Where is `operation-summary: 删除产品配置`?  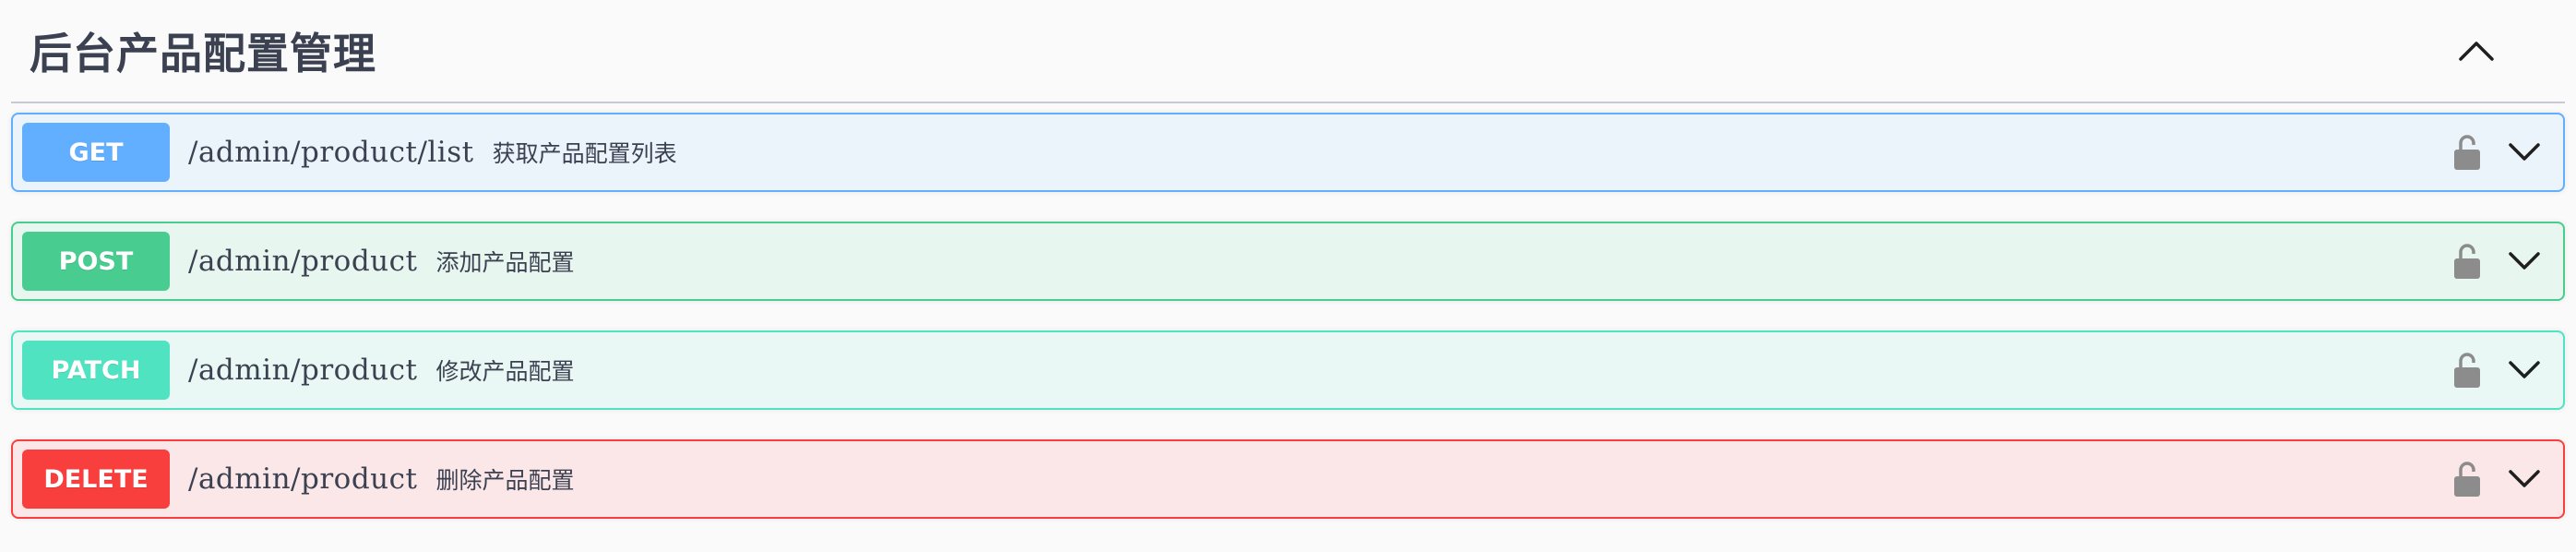 operation-summary: 删除产品配置 is located at coordinates (505, 480).